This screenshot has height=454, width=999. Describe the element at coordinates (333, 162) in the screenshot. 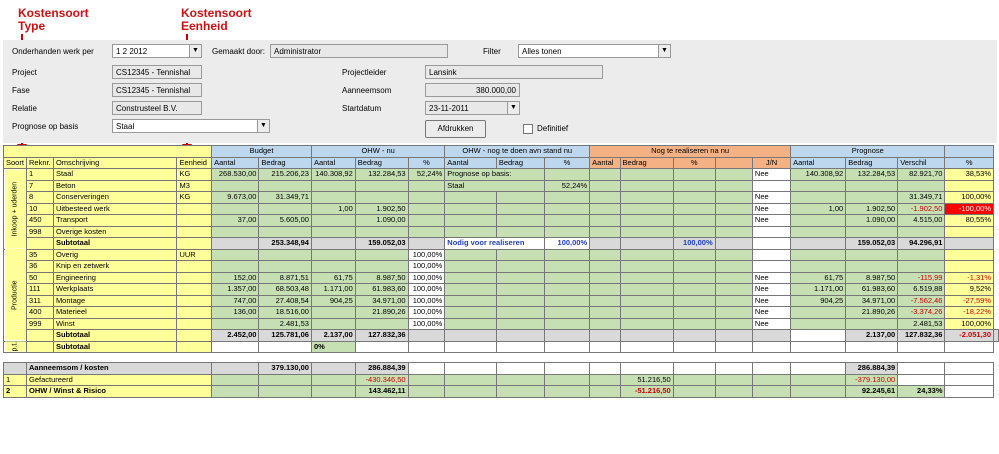

I see `col-ohw-aantal: Aantal` at that location.